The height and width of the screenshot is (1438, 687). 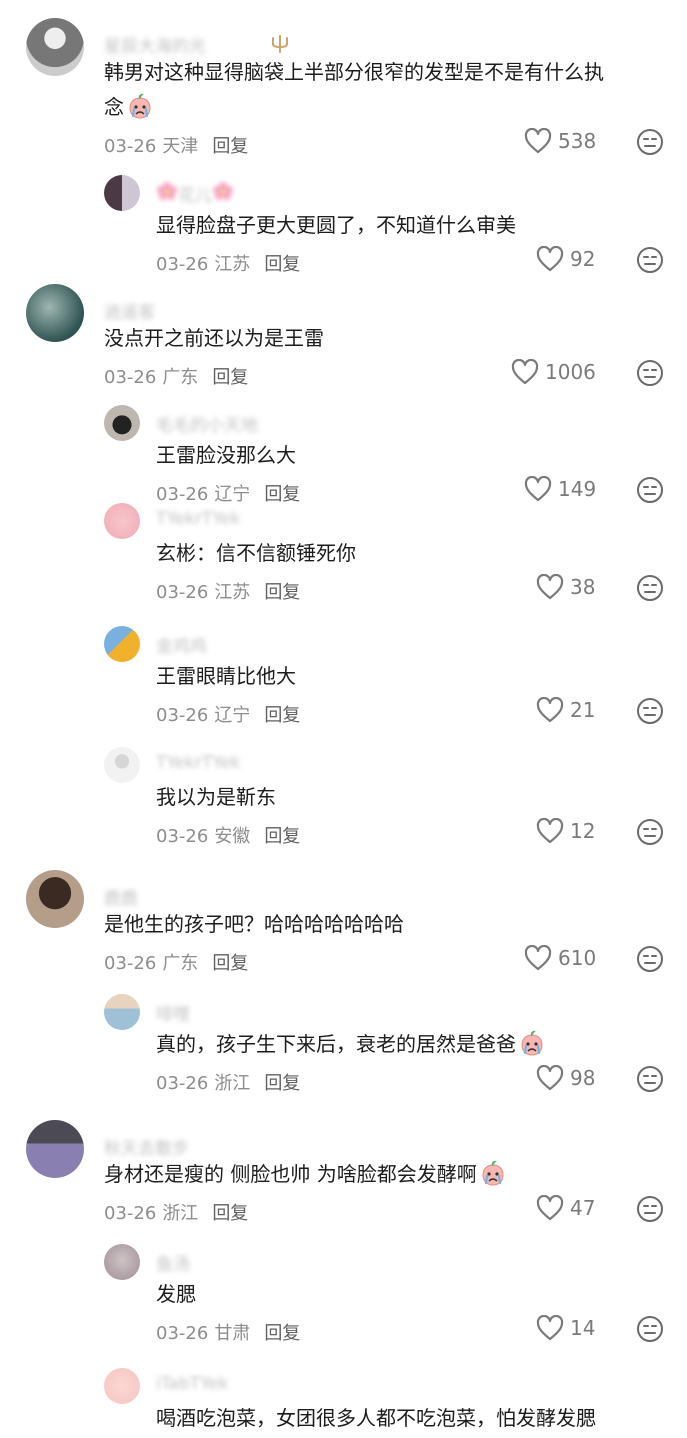 What do you see at coordinates (155, 44) in the screenshot?
I see `username: 星辰大海的光` at bounding box center [155, 44].